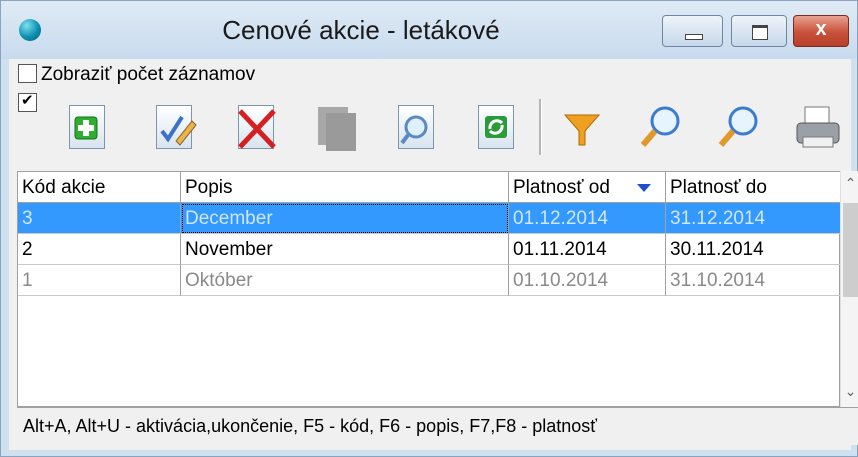  What do you see at coordinates (587, 280) in the screenshot?
I see `table-row-cell: 01.10.2014` at bounding box center [587, 280].